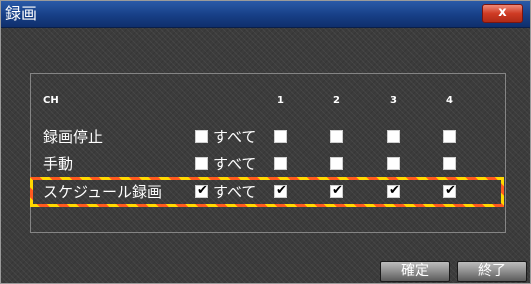 This screenshot has height=284, width=531. Describe the element at coordinates (201, 136) in the screenshot. I see `stop-recording-all-checkbox` at that location.